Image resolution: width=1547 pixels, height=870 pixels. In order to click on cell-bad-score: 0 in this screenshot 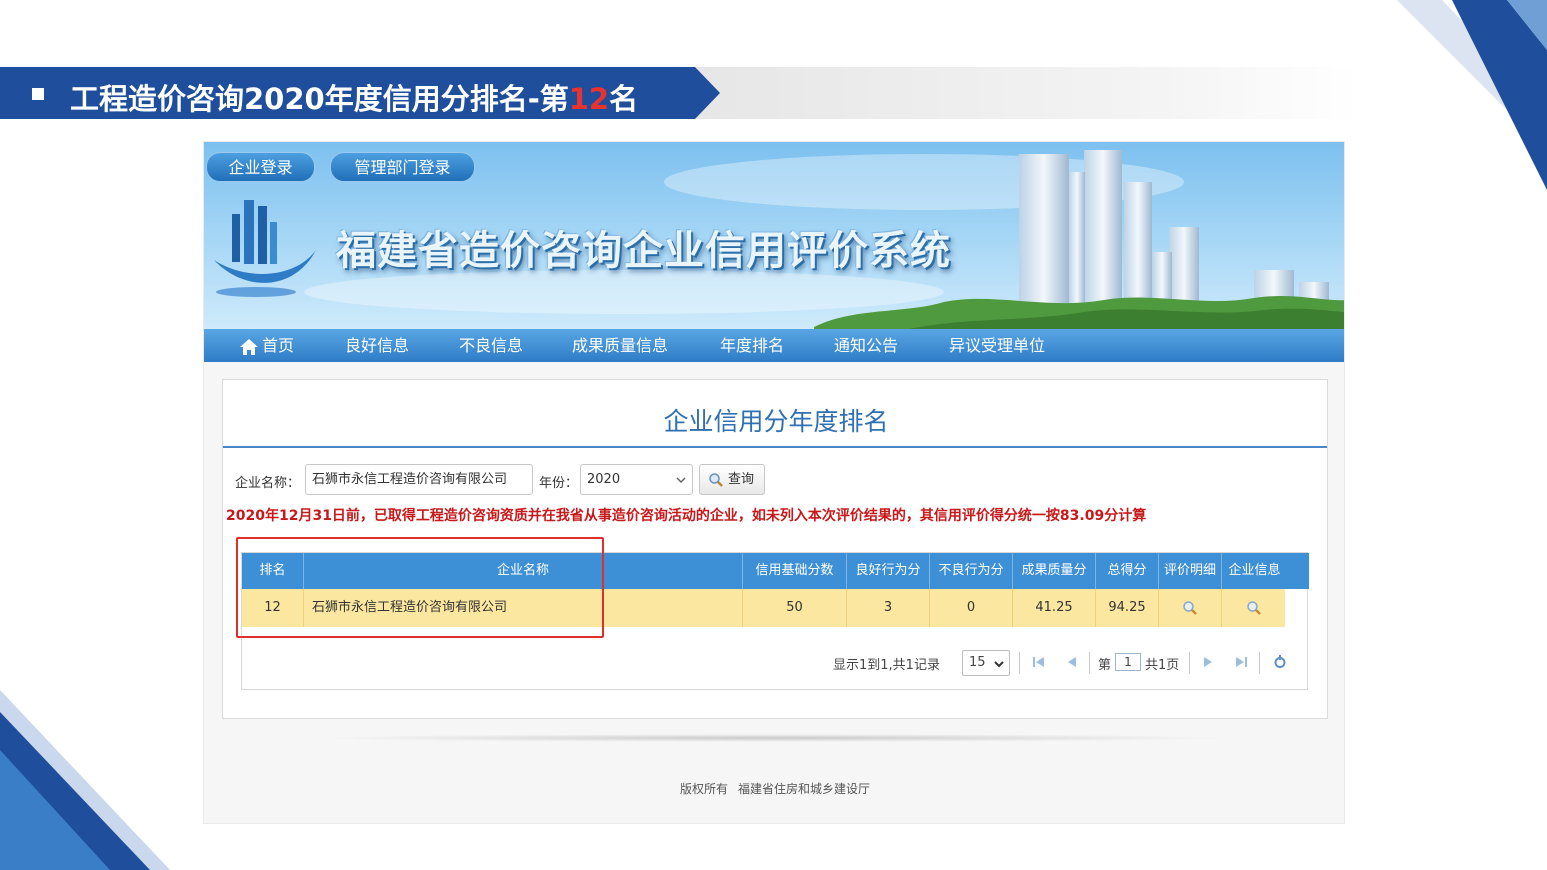, I will do `click(971, 608)`.